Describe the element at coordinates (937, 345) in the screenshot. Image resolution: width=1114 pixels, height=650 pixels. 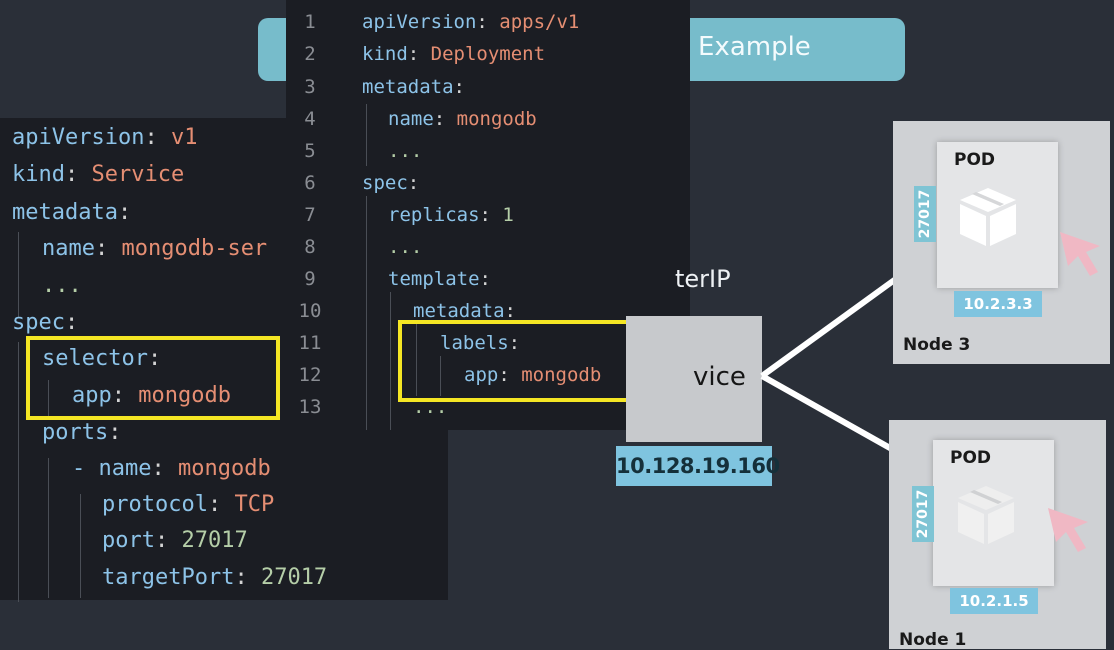
I see `node-label: Node 3` at that location.